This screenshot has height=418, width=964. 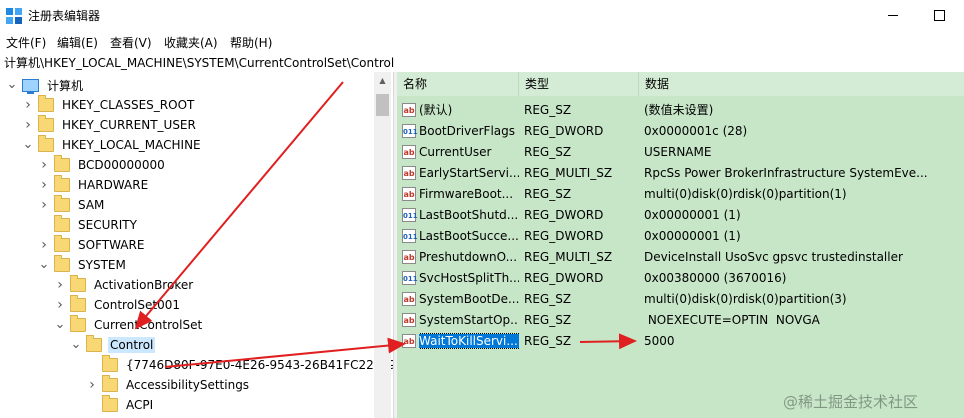 What do you see at coordinates (680, 152) in the screenshot?
I see `value-row: ab CurrentUser REG_SZ USERNAME` at bounding box center [680, 152].